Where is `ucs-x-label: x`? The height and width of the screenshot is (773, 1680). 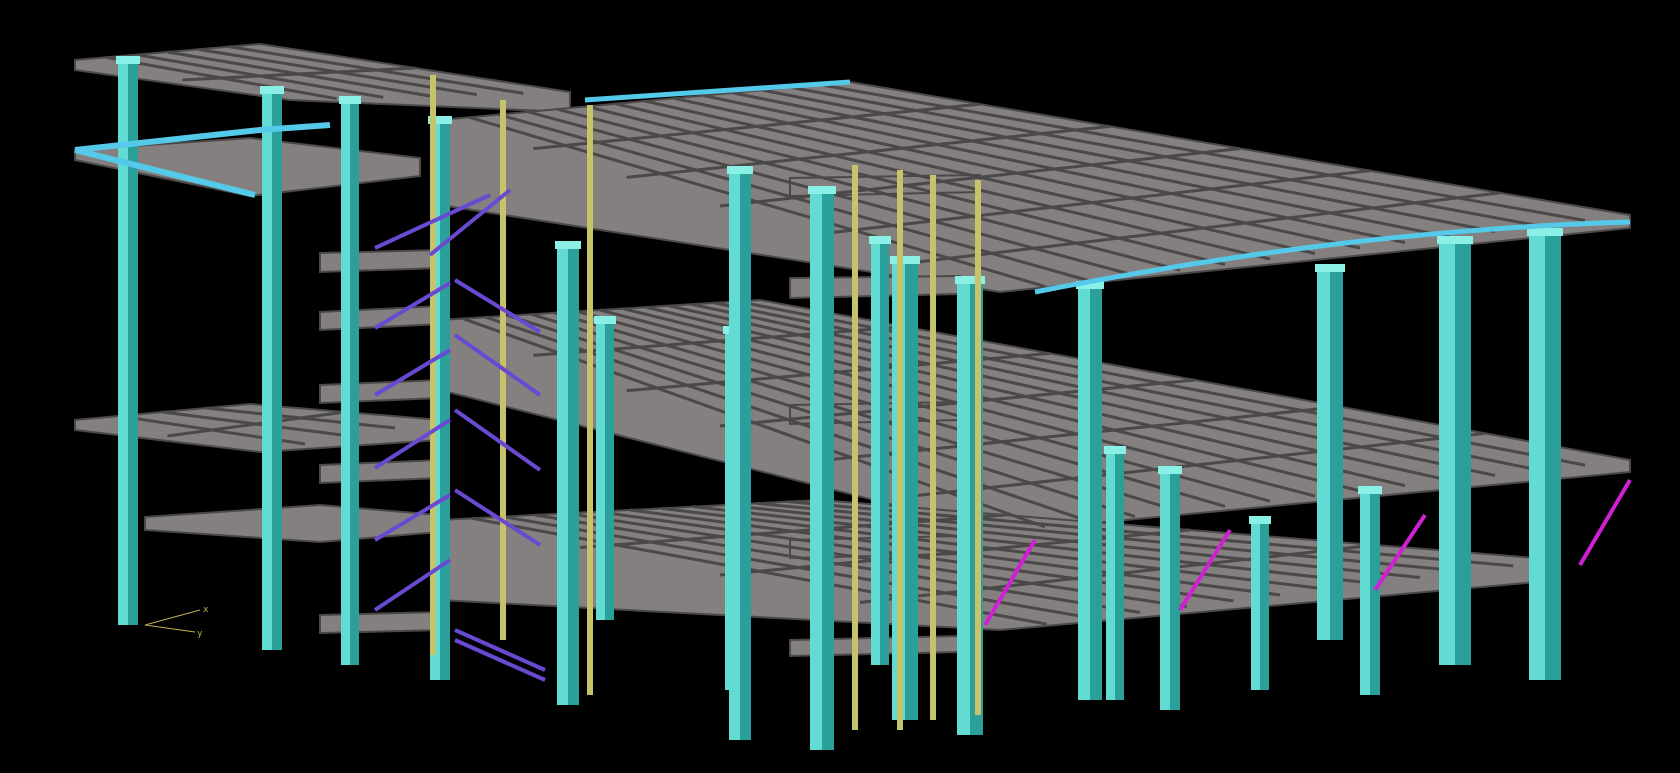 ucs-x-label: x is located at coordinates (206, 610).